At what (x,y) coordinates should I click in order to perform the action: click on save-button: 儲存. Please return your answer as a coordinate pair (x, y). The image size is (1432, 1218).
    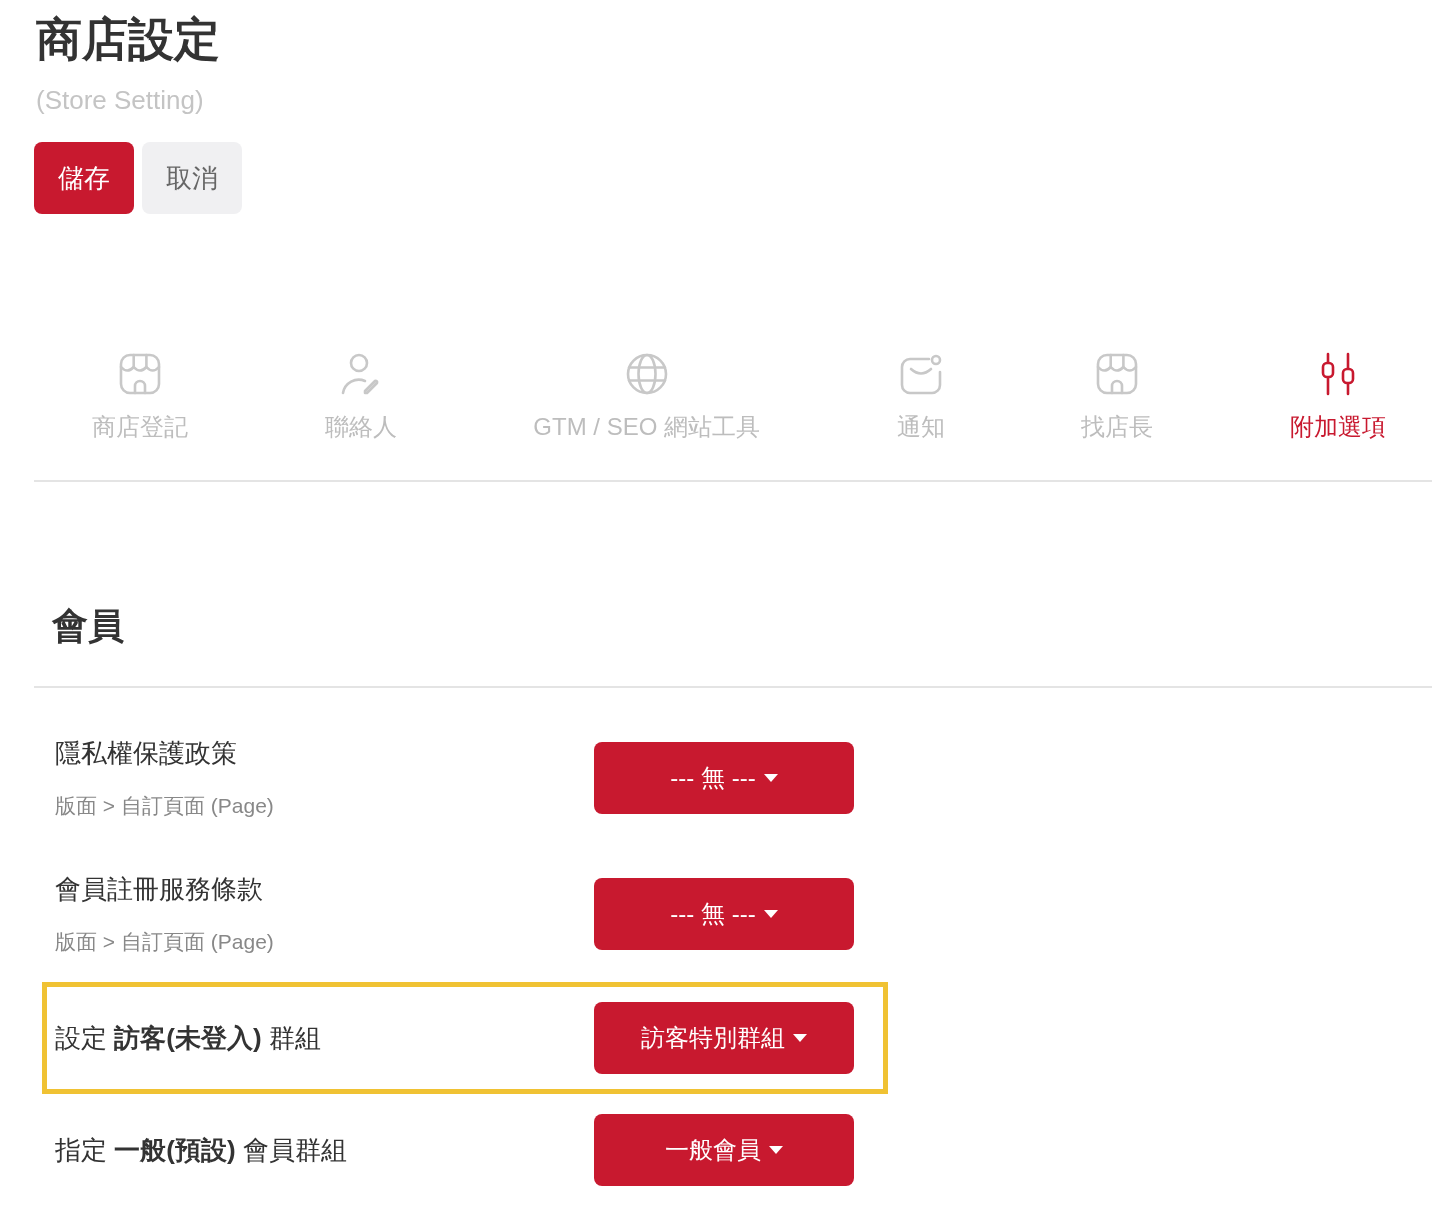
    Looking at the image, I should click on (84, 178).